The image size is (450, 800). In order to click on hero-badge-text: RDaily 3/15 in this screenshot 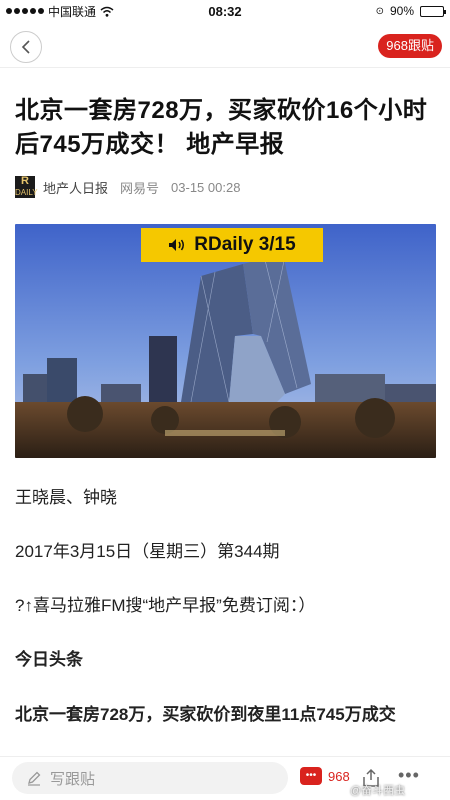, I will do `click(245, 244)`.